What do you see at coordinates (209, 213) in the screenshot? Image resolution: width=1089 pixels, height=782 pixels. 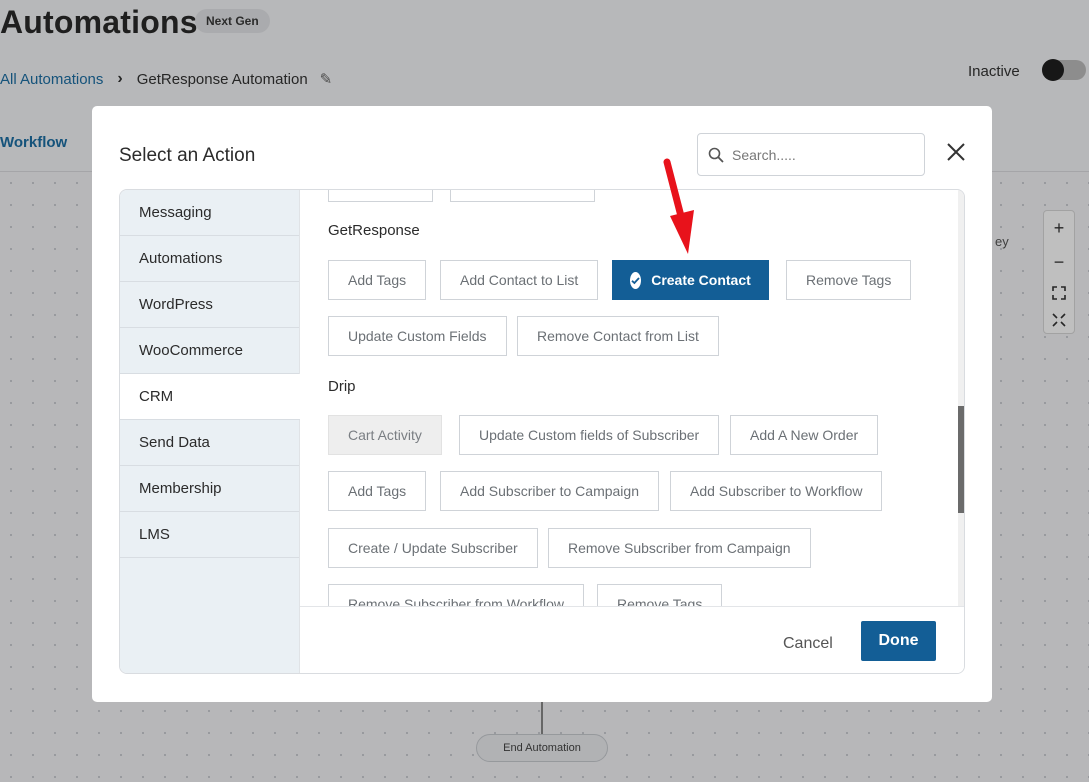 I see `sidebar-item-messaging: Messaging` at bounding box center [209, 213].